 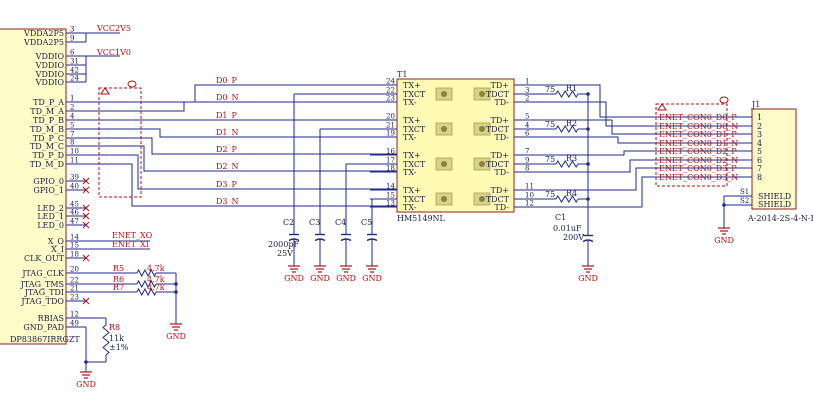 What do you see at coordinates (390, 169) in the screenshot?
I see `t1-pin-number: 18` at bounding box center [390, 169].